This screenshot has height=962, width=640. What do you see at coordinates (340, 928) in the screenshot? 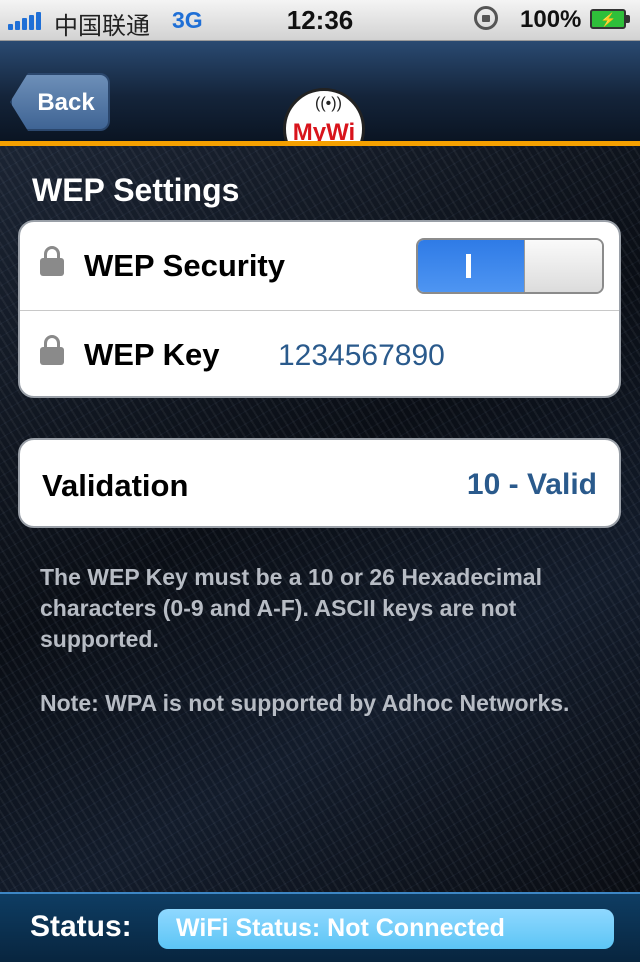
I see `wifi-status-text: WiFi Status: Not Connected` at bounding box center [340, 928].